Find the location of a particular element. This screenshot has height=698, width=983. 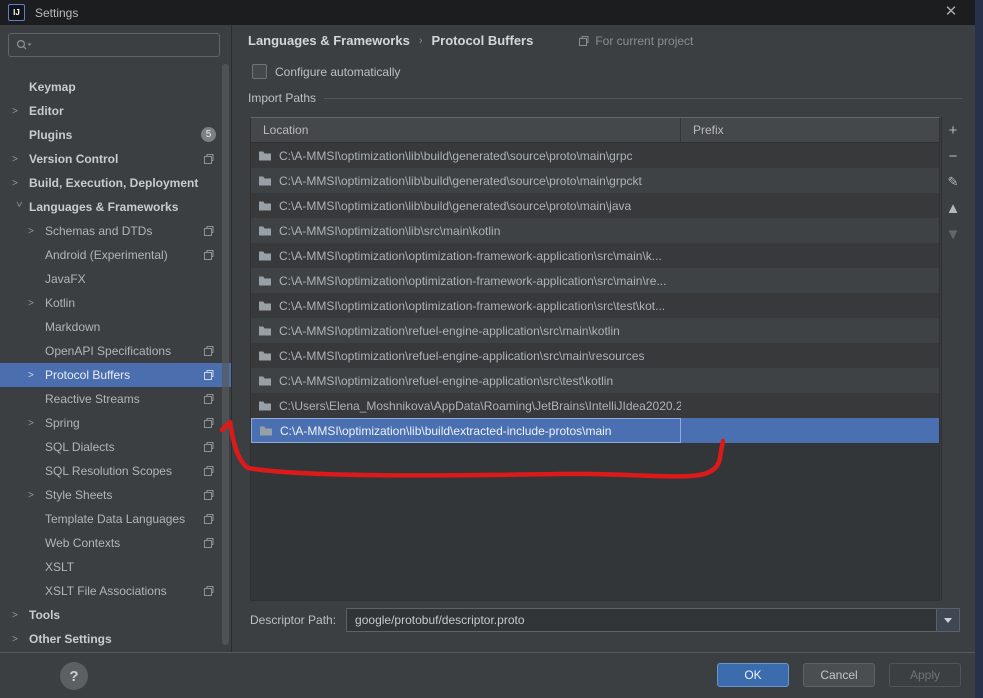

intellij-logo-icon: IJ is located at coordinates (16, 12).